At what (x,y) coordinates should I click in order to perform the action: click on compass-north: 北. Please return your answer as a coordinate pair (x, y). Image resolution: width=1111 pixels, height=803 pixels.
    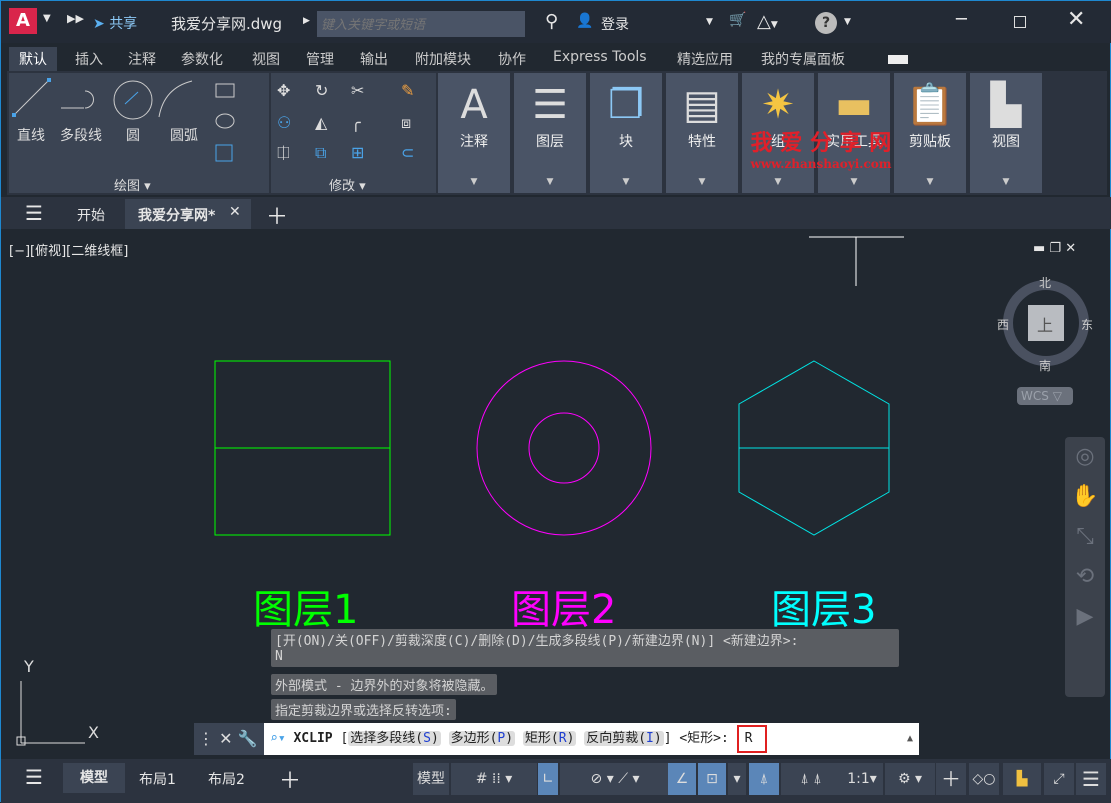
    Looking at the image, I should click on (1045, 282).